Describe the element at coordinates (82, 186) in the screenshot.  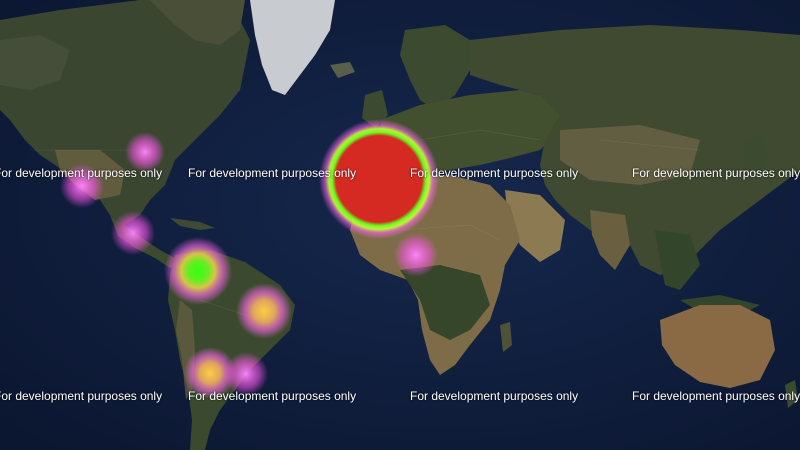
I see `heatmap-point-usa-west` at that location.